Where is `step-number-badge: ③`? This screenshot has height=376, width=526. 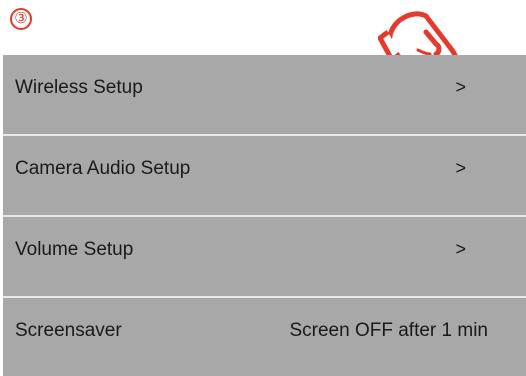 step-number-badge: ③ is located at coordinates (21, 19).